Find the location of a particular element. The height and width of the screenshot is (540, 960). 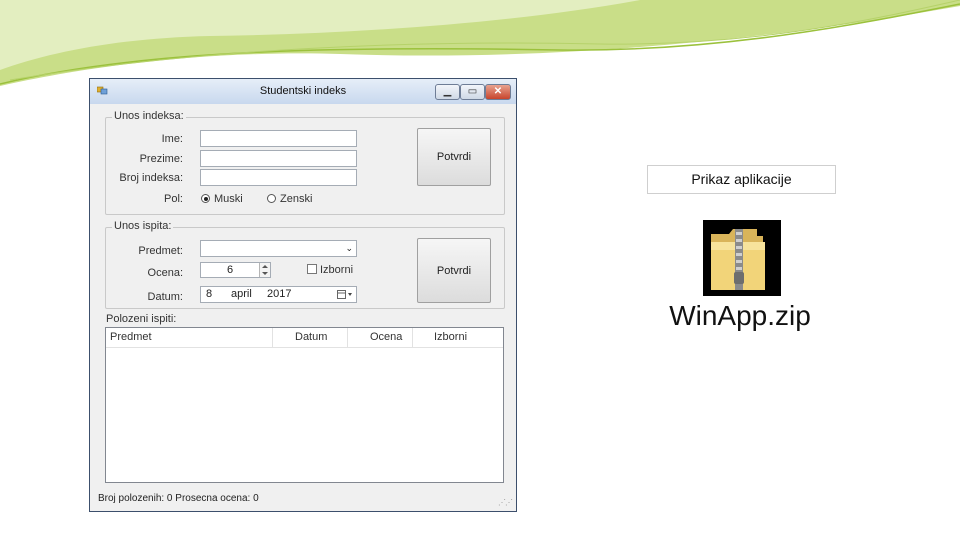

predmet-label: Predmet: is located at coordinates (160, 251).